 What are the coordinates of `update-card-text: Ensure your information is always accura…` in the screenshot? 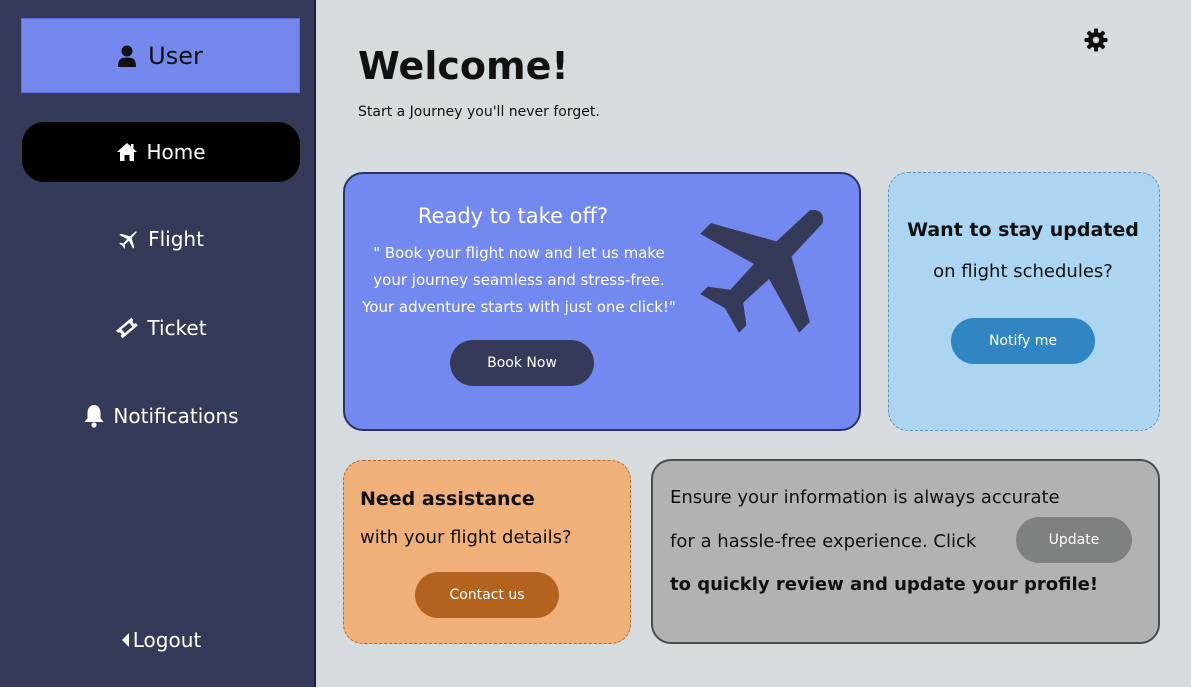 It's located at (865, 497).